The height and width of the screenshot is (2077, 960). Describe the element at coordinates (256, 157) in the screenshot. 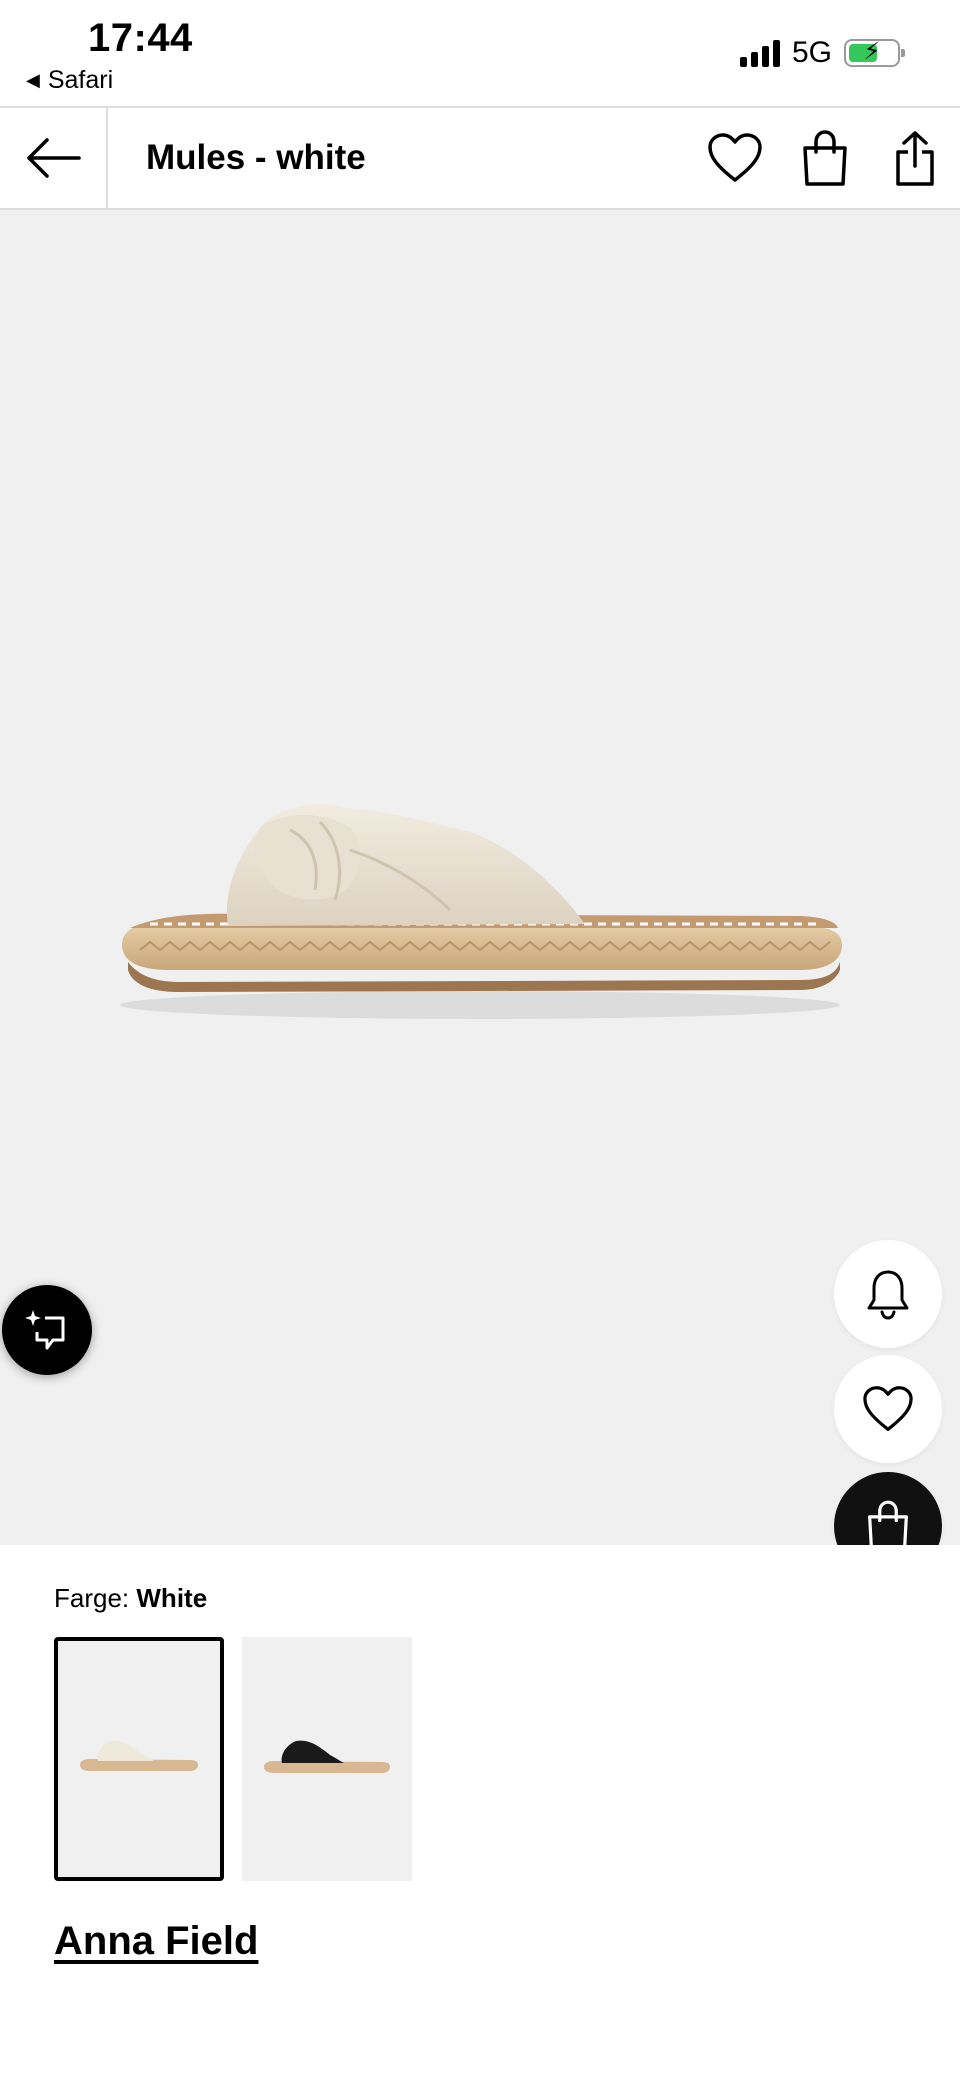

I see `page-title: Mules - white` at that location.